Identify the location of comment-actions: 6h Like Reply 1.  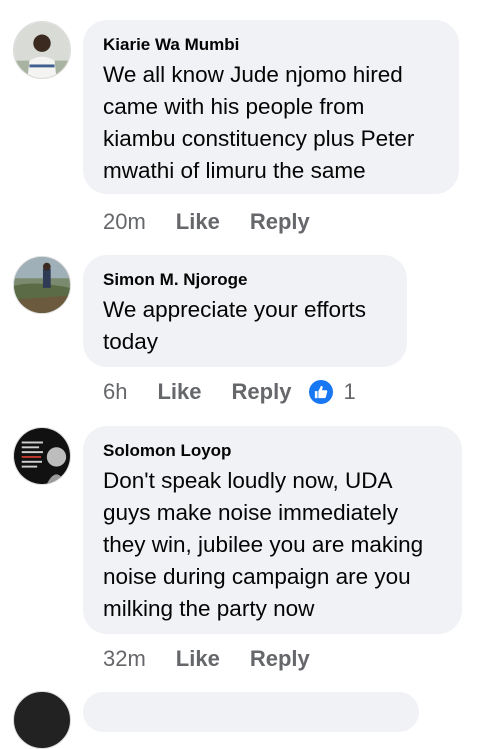
(229, 392).